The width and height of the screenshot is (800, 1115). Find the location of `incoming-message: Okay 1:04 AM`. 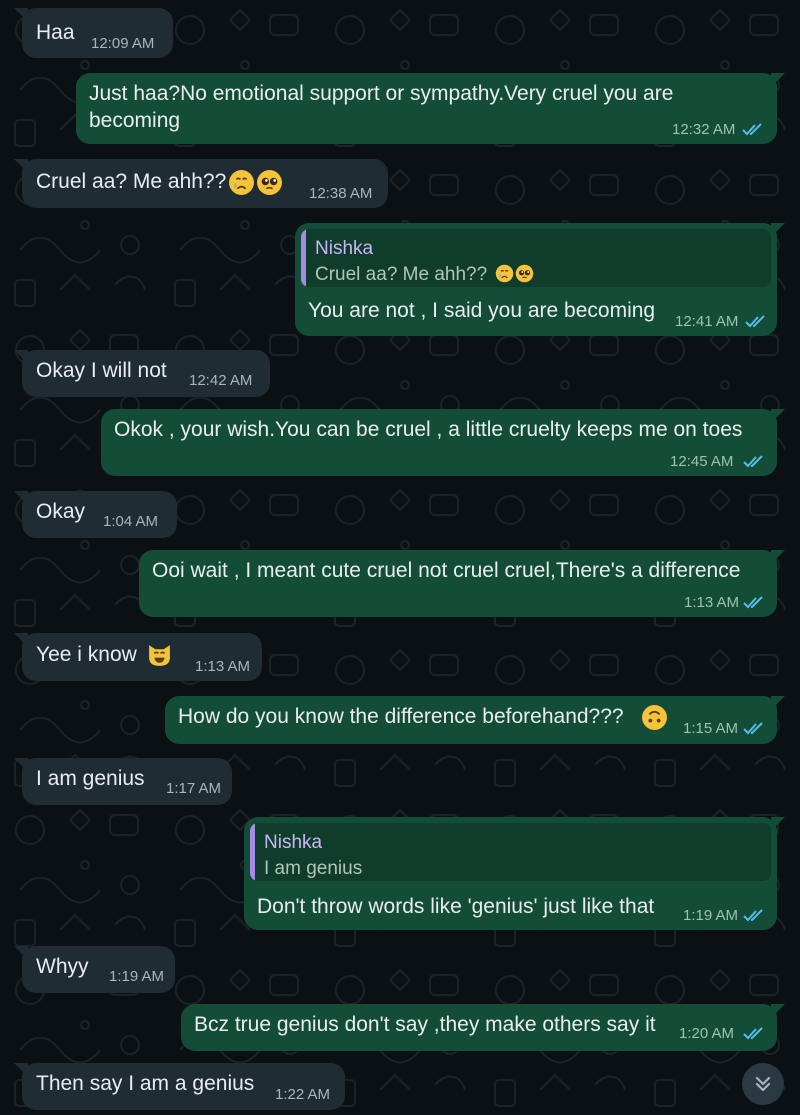

incoming-message: Okay 1:04 AM is located at coordinates (95, 514).